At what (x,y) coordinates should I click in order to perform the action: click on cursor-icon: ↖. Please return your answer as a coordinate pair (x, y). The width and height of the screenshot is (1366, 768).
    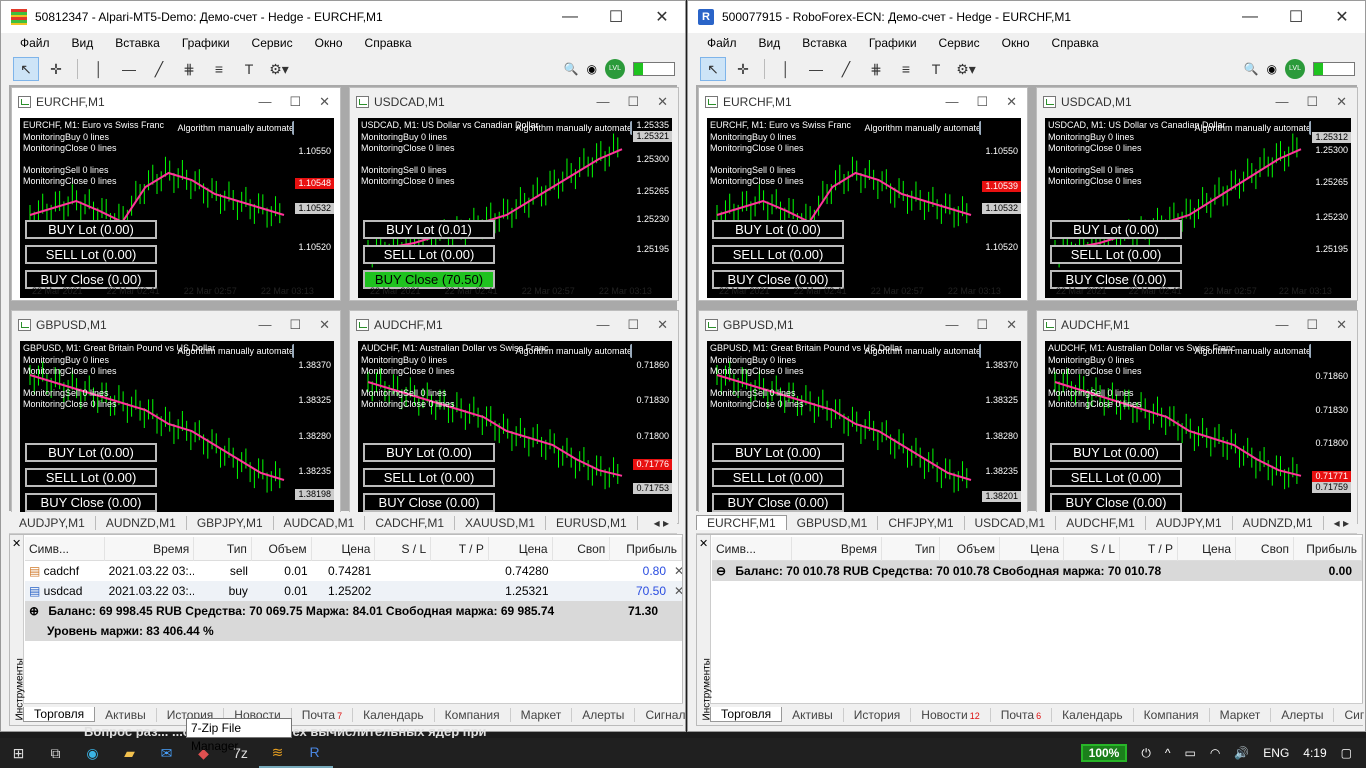
    Looking at the image, I should click on (26, 69).